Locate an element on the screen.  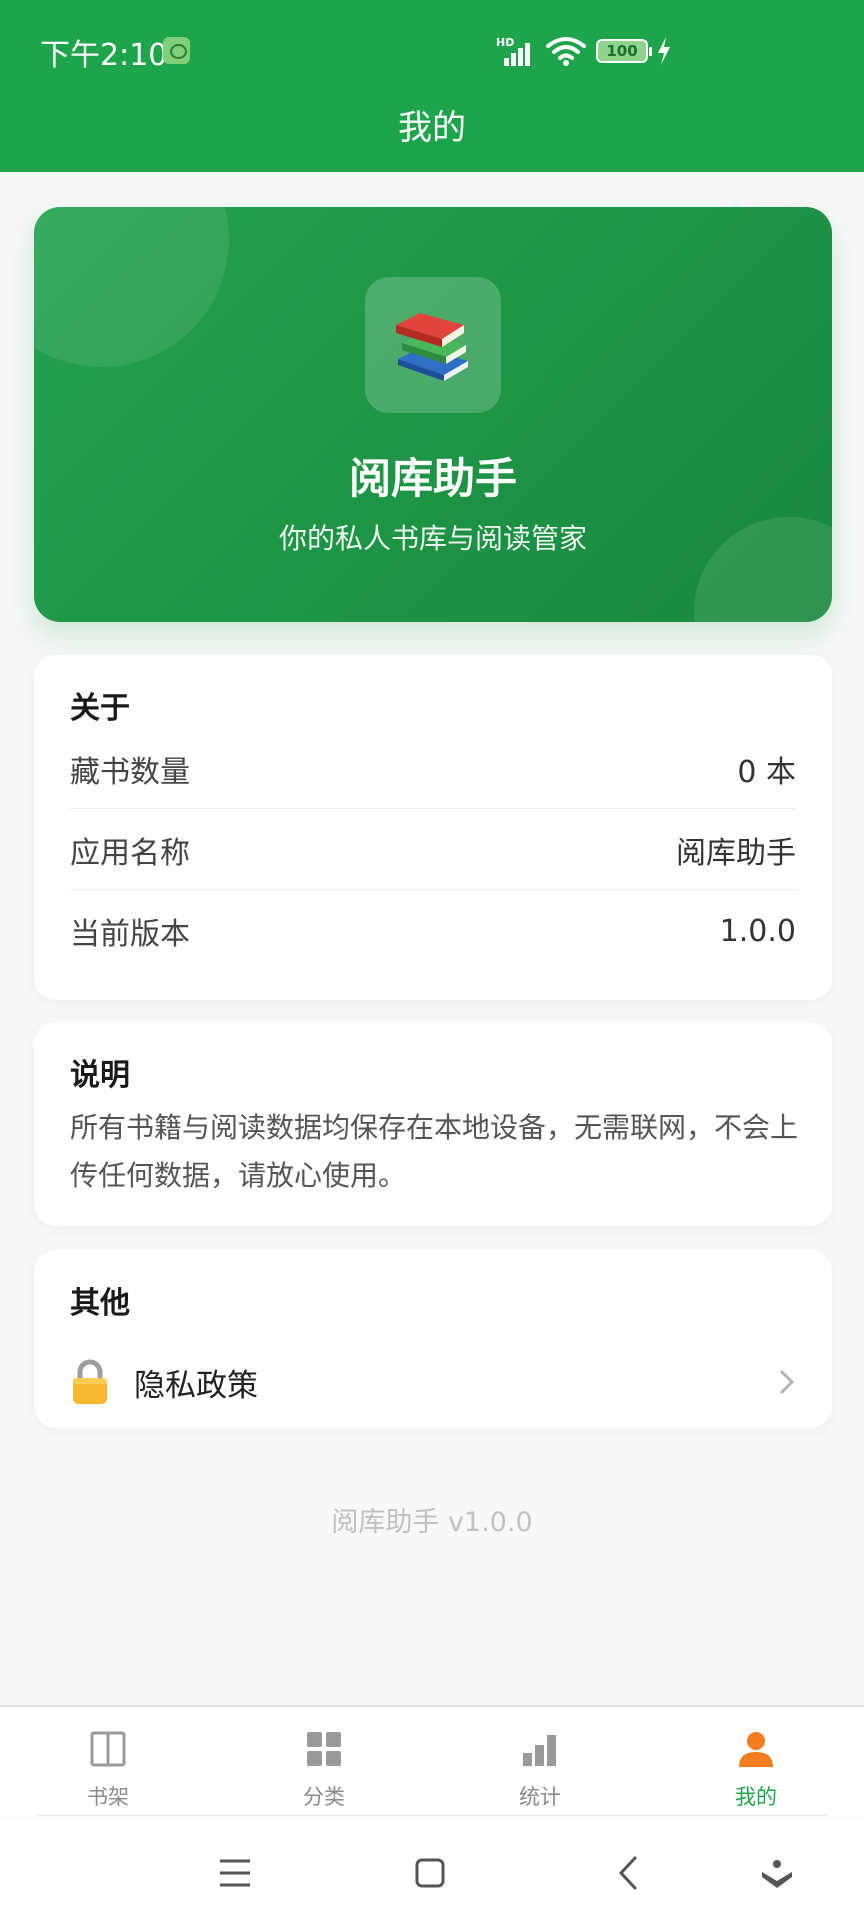
page-title: 我的 is located at coordinates (432, 128).